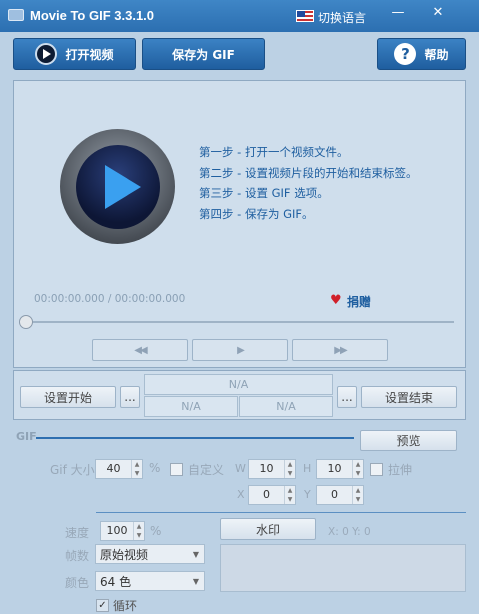  Describe the element at coordinates (400, 470) in the screenshot. I see `stretch-label: 拉伸` at that location.